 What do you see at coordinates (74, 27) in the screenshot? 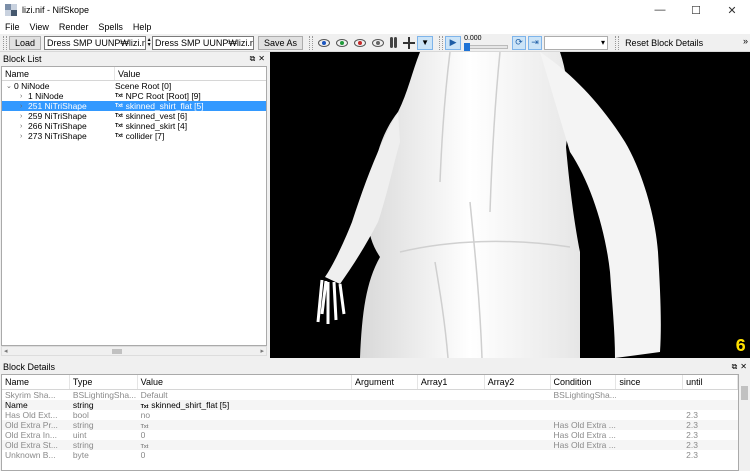
I see `menu-render: Render` at bounding box center [74, 27].